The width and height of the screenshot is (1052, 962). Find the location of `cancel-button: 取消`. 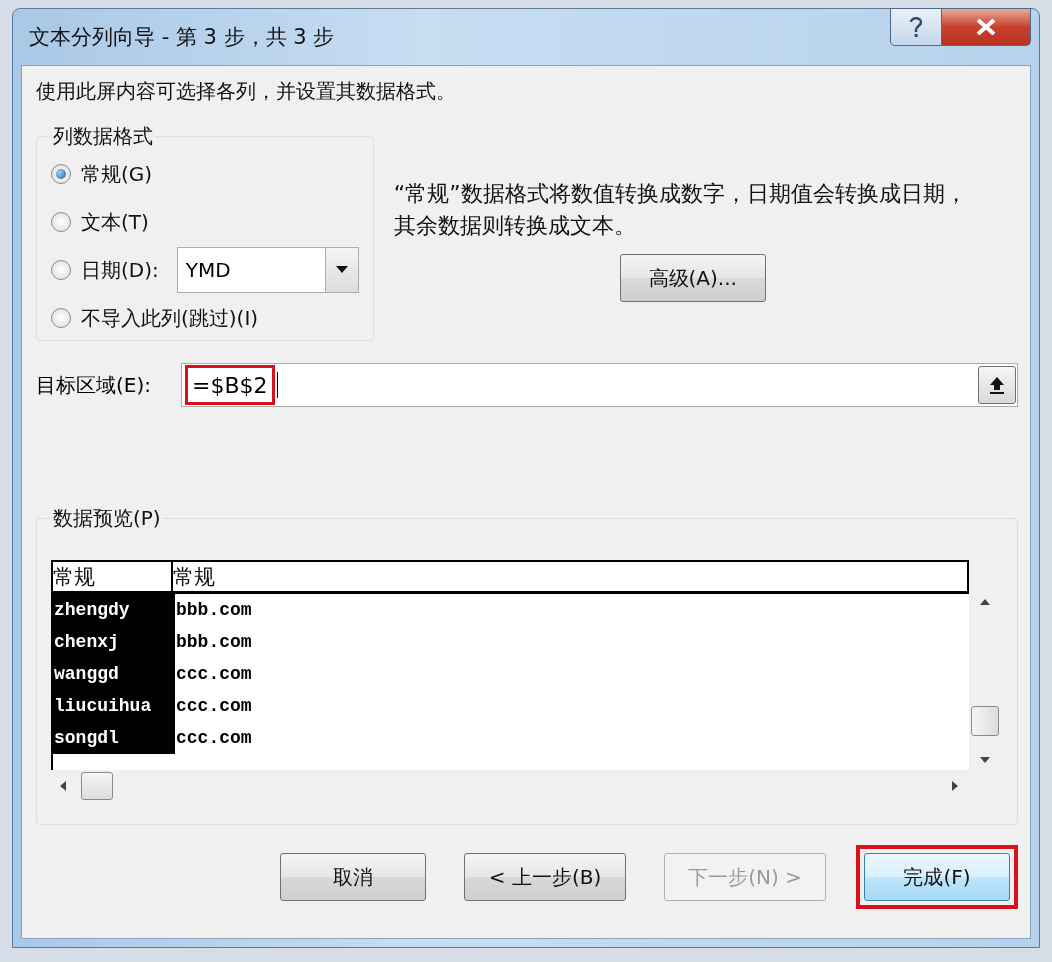

cancel-button: 取消 is located at coordinates (353, 877).